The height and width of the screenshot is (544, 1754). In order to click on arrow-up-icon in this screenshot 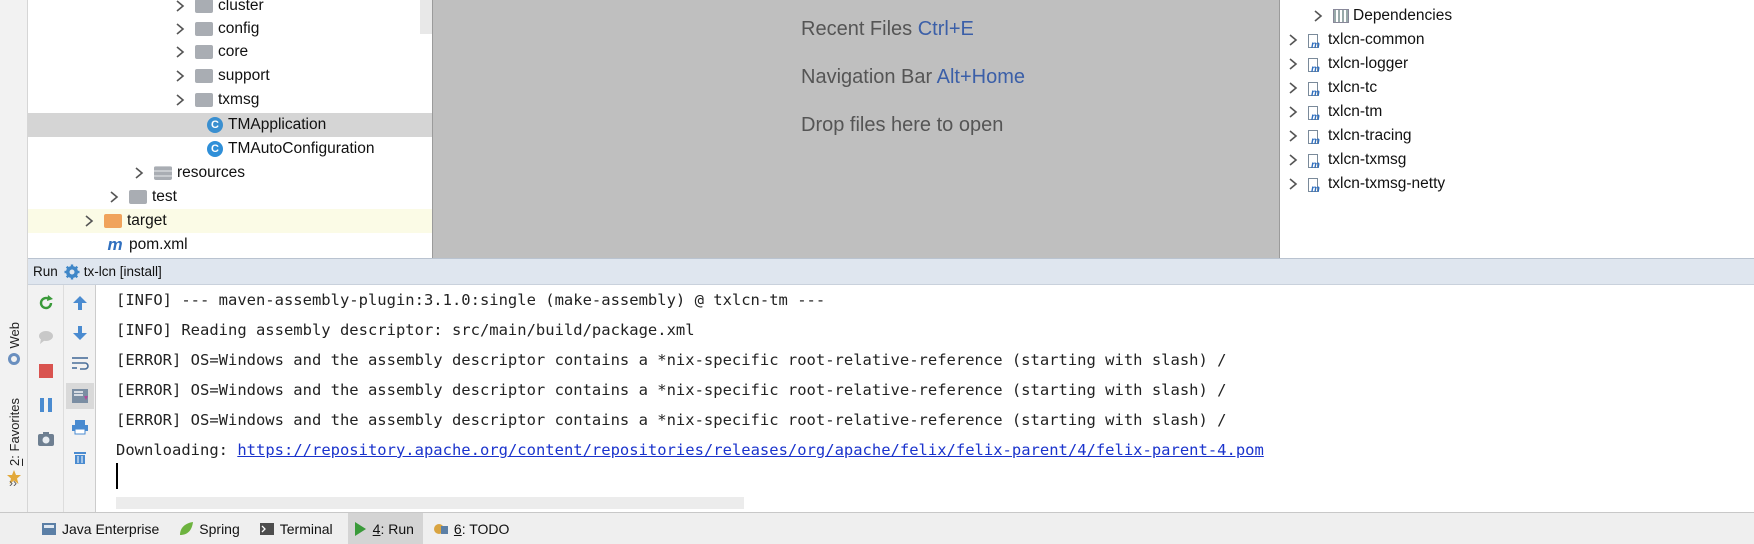, I will do `click(80, 303)`.